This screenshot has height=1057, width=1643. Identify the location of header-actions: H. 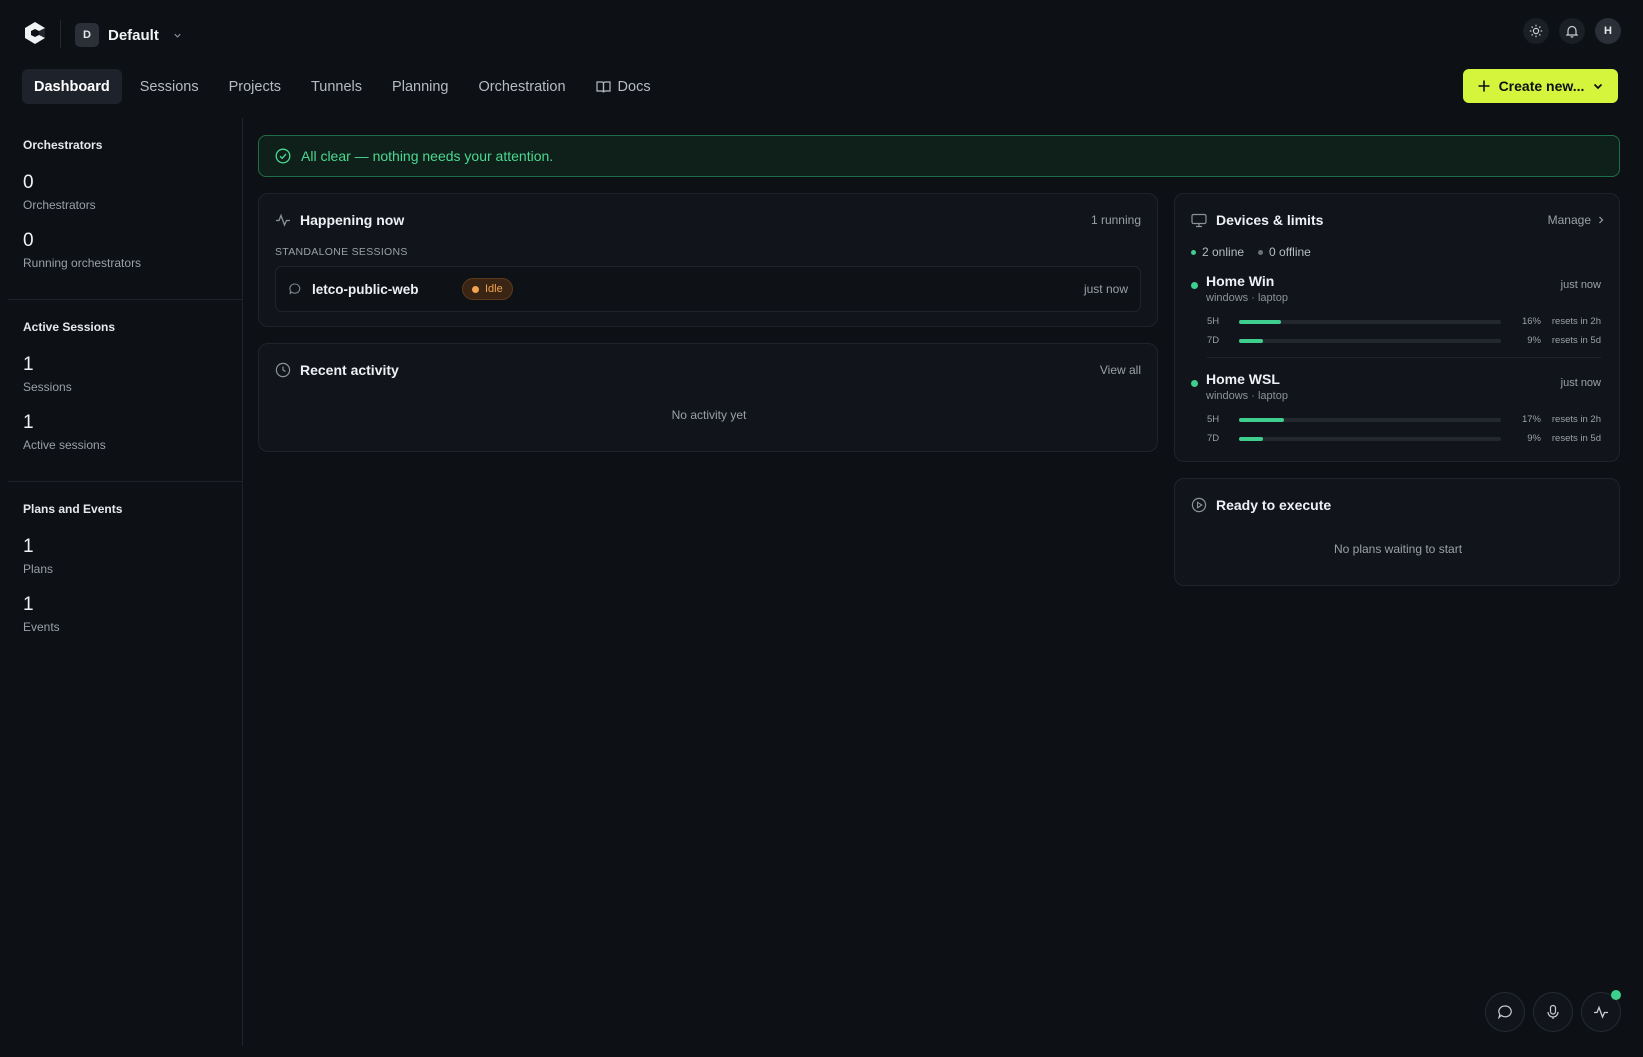
(1572, 31).